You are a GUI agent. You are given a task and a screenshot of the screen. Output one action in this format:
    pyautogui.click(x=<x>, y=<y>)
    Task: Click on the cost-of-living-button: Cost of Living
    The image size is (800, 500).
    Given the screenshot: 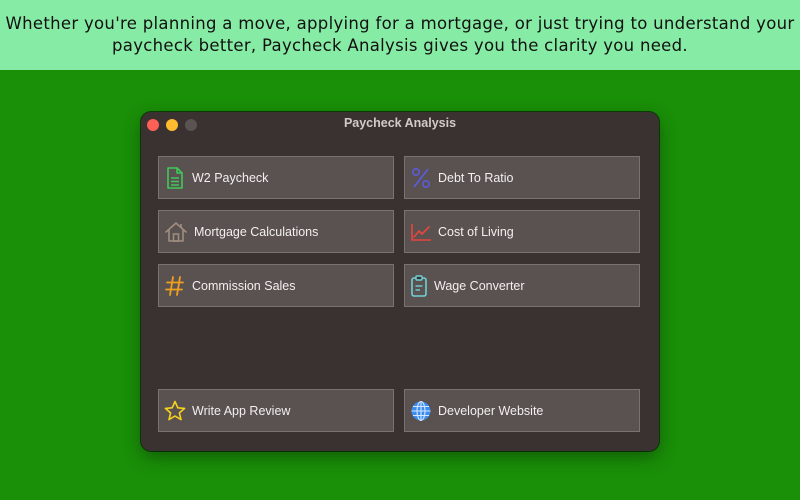 What is the action you would take?
    pyautogui.click(x=522, y=231)
    